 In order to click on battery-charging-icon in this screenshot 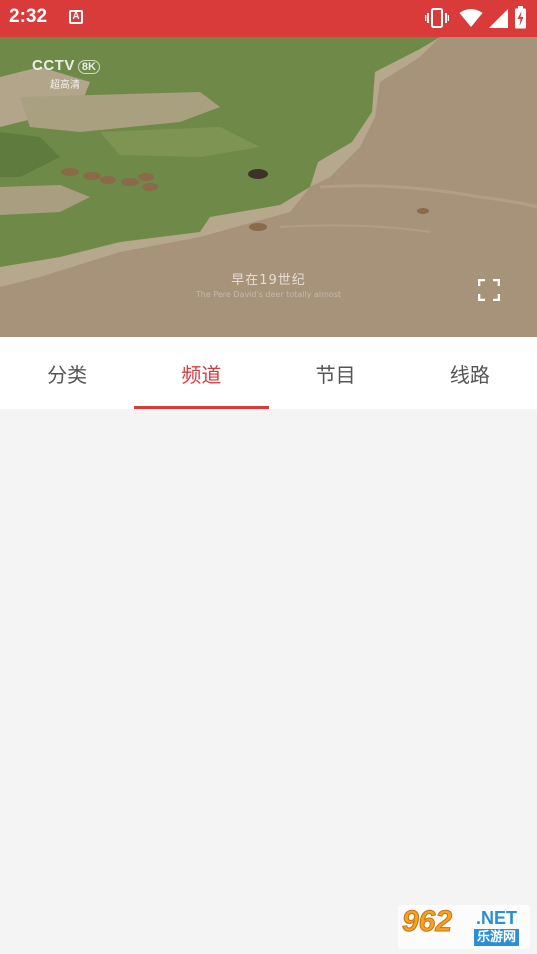, I will do `click(520, 17)`.